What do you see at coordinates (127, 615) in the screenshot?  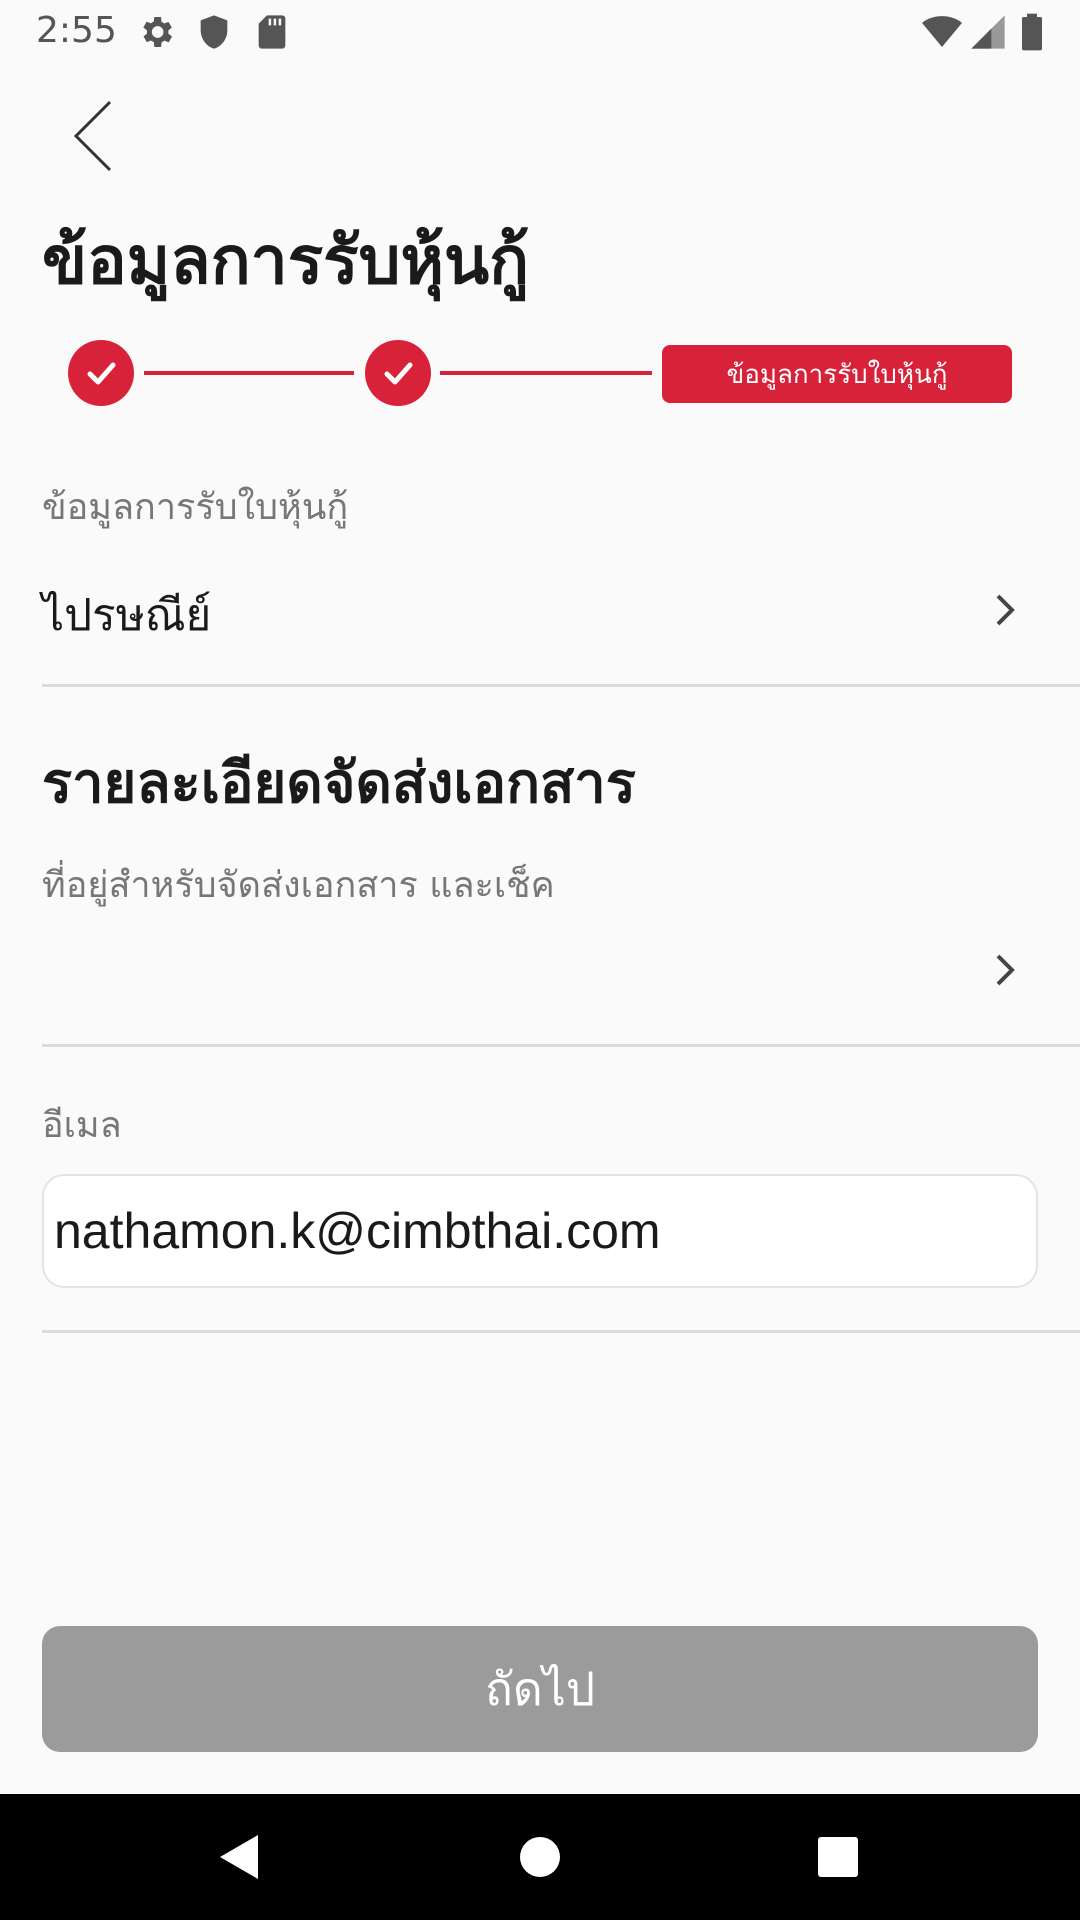 I see `certificate-receipt-value: ไปรษณีย์` at bounding box center [127, 615].